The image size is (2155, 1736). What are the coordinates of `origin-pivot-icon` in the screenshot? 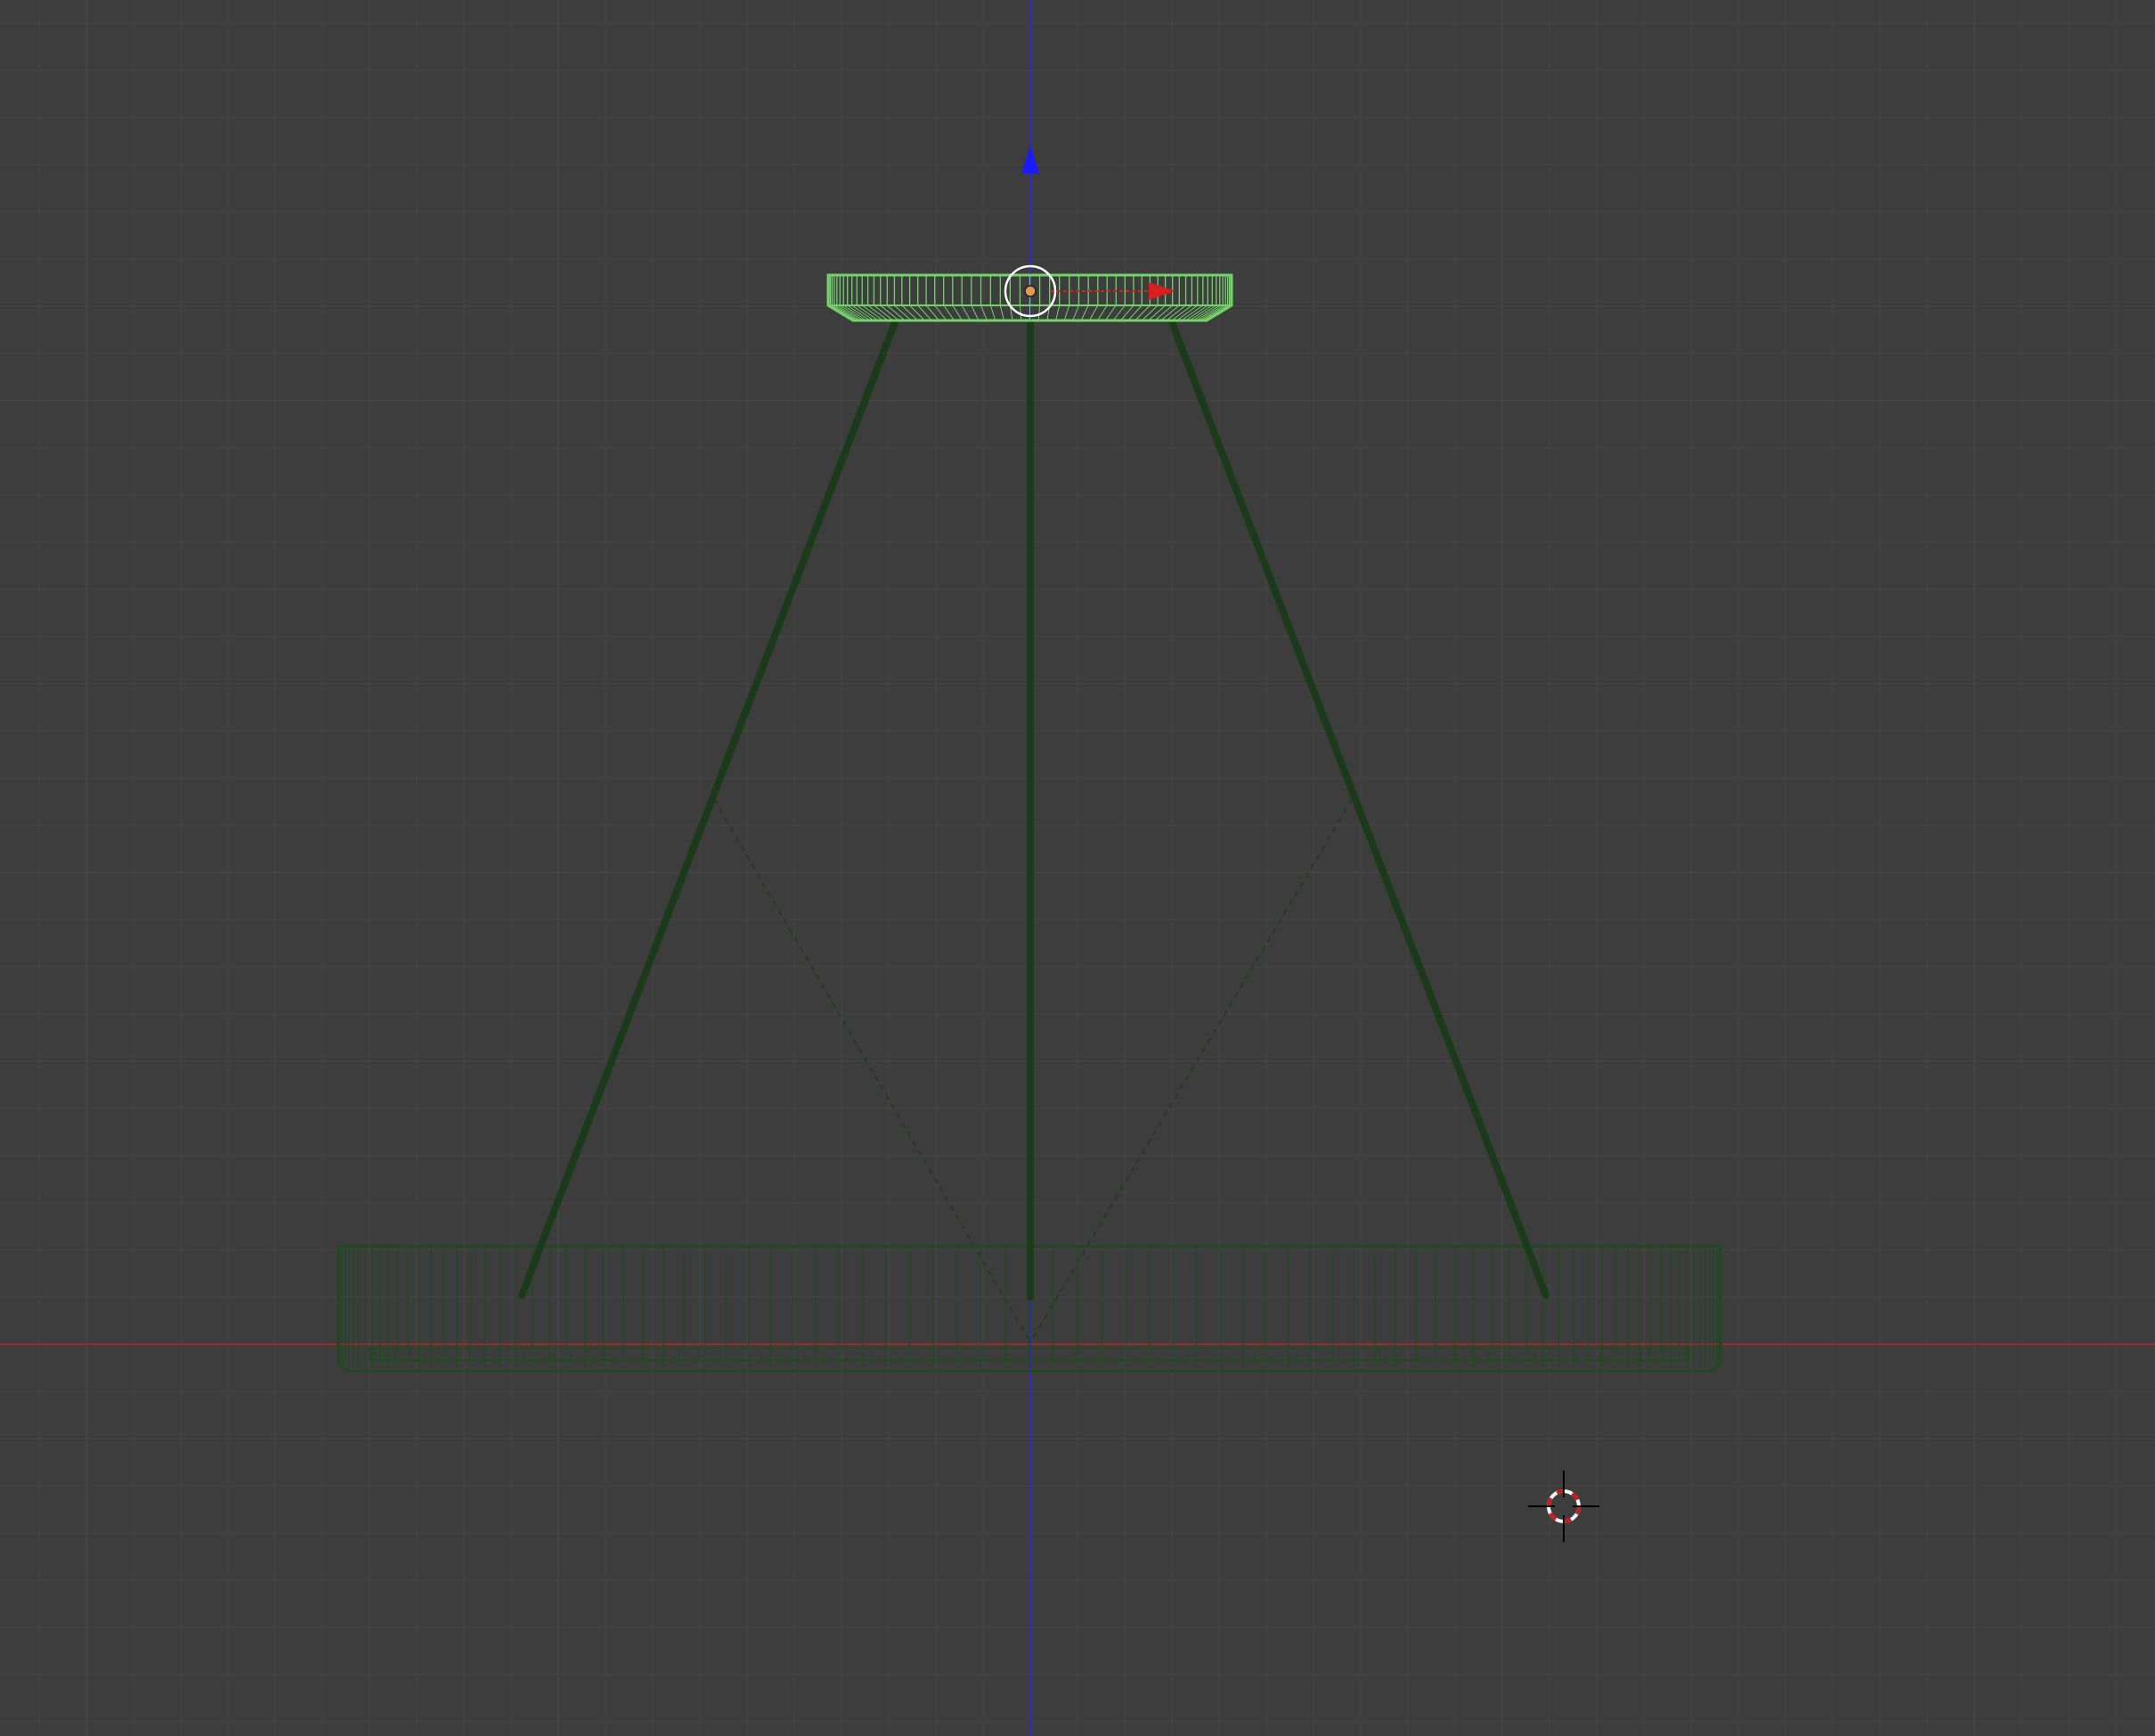 It's located at (1030, 291).